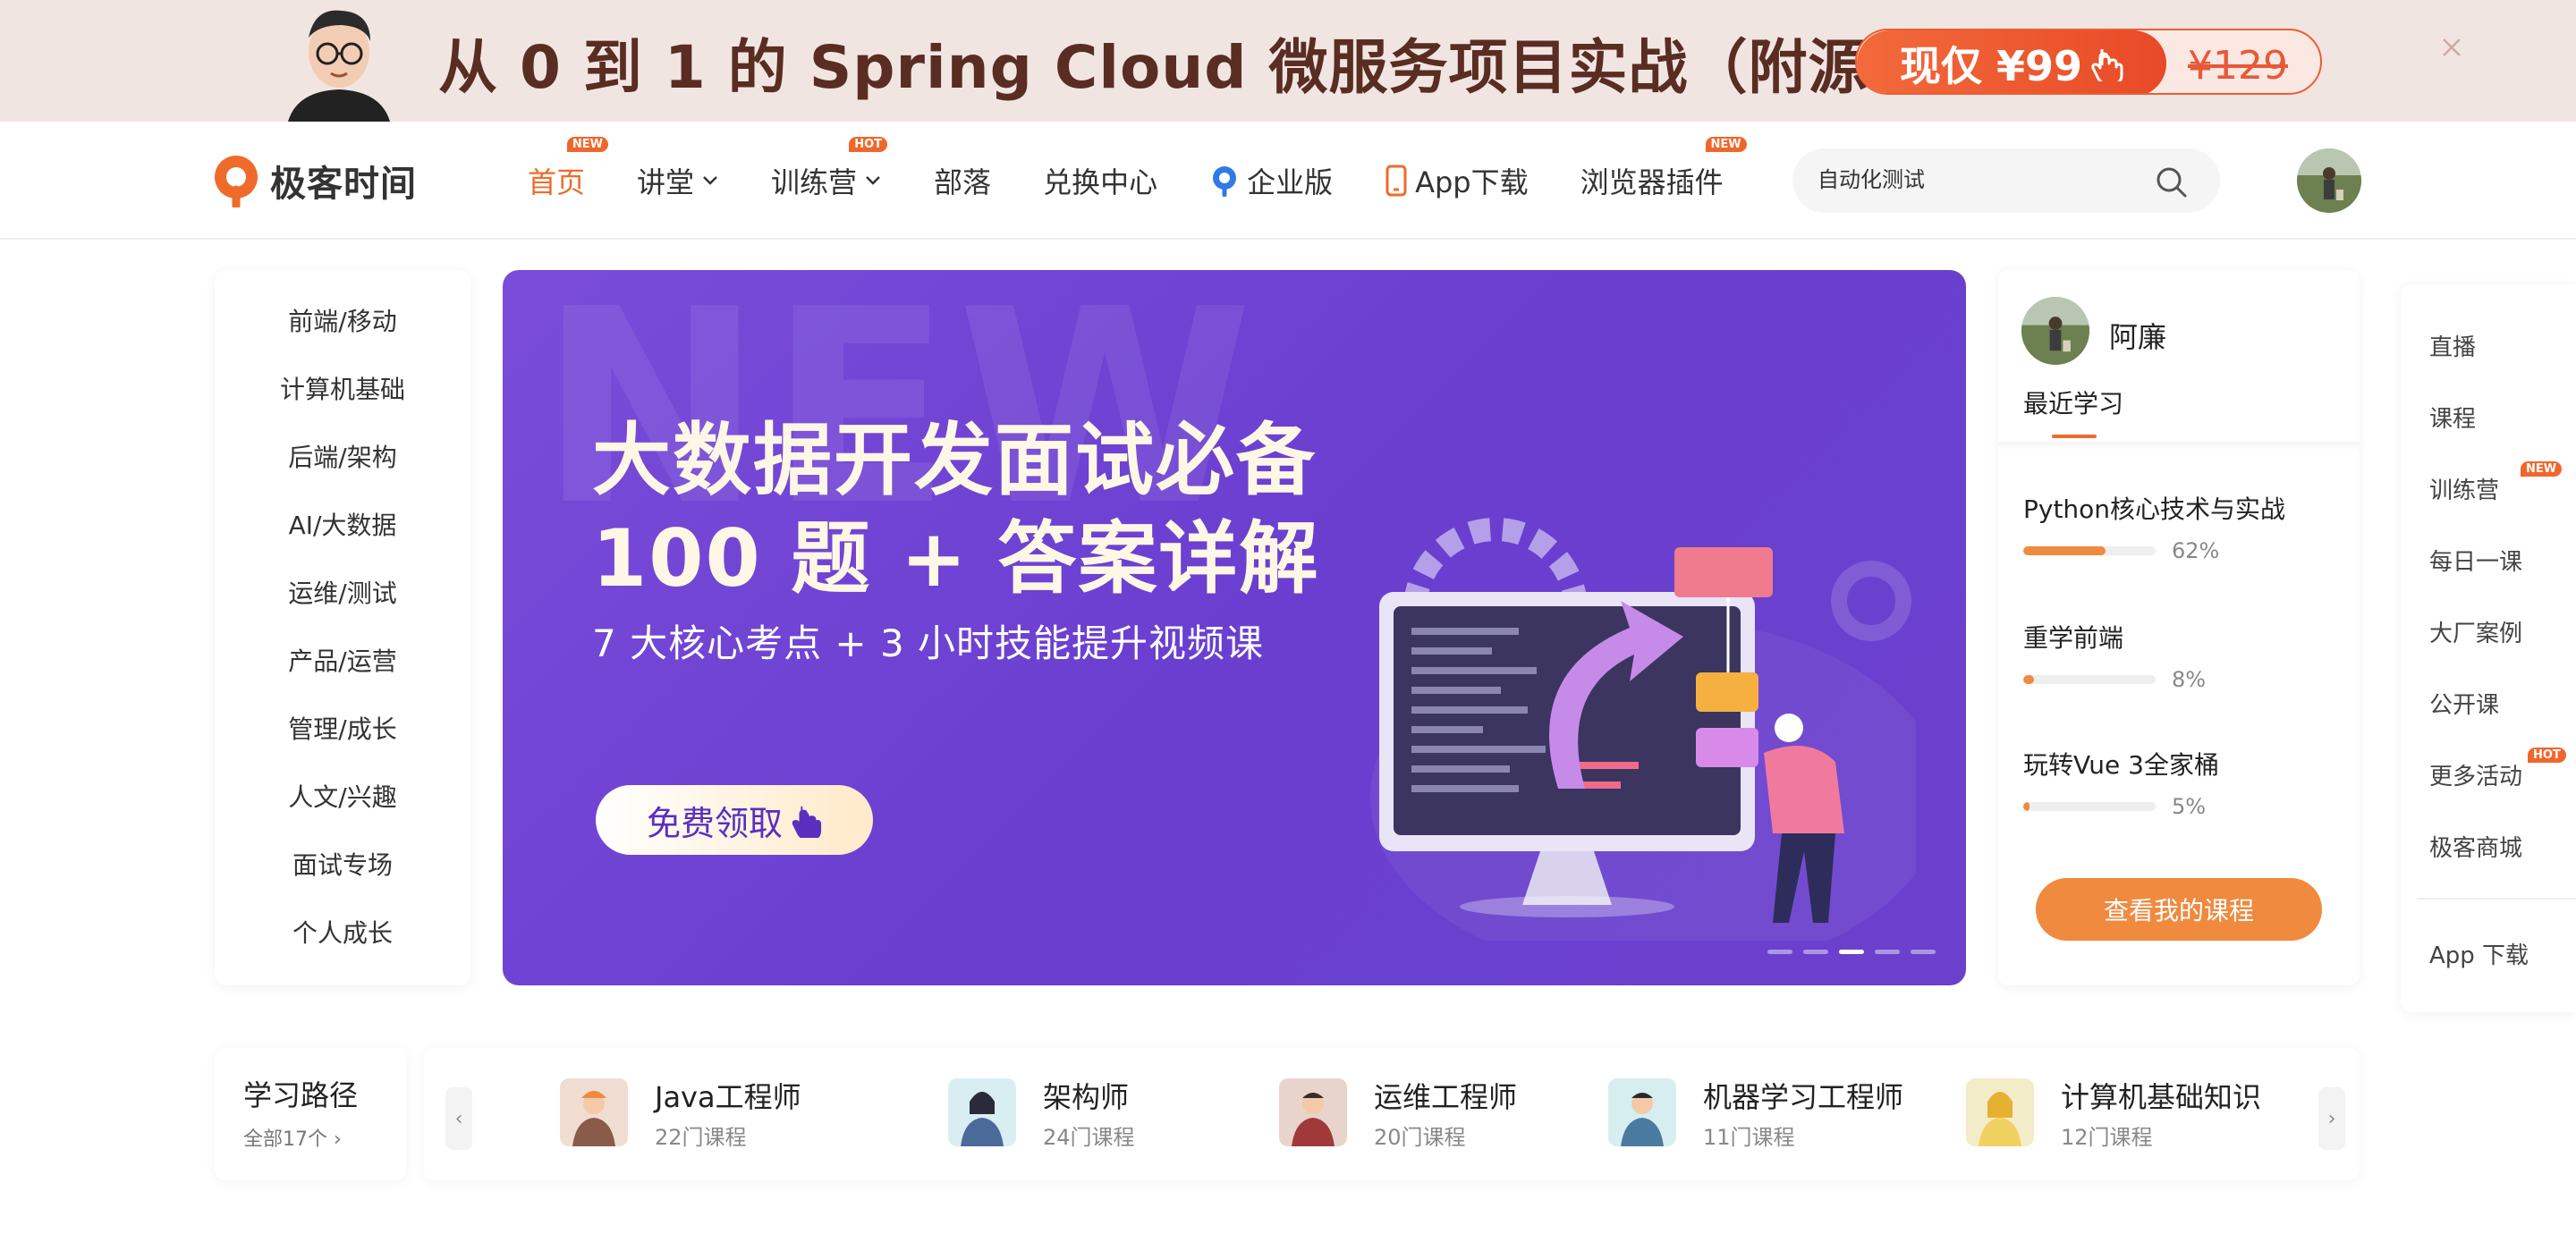 The image size is (2576, 1259). I want to click on side-item-bootcamp: 训练营, so click(2464, 488).